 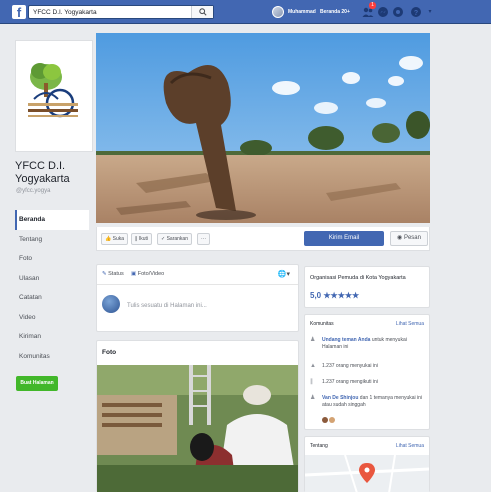 I want to click on friends-icon: ♟, so click(x=313, y=398).